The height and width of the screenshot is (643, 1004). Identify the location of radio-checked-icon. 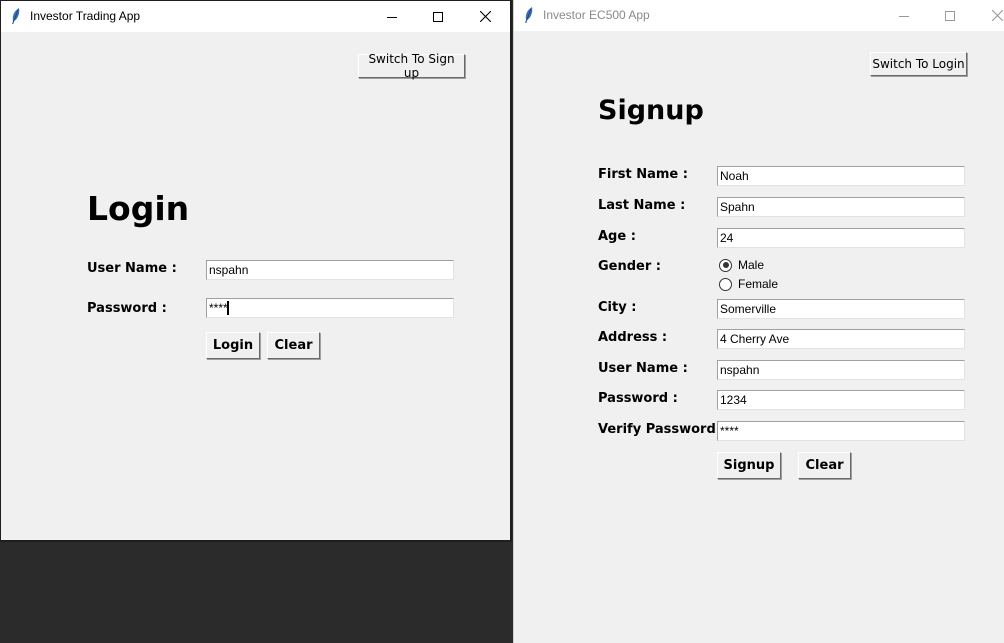
(725, 265).